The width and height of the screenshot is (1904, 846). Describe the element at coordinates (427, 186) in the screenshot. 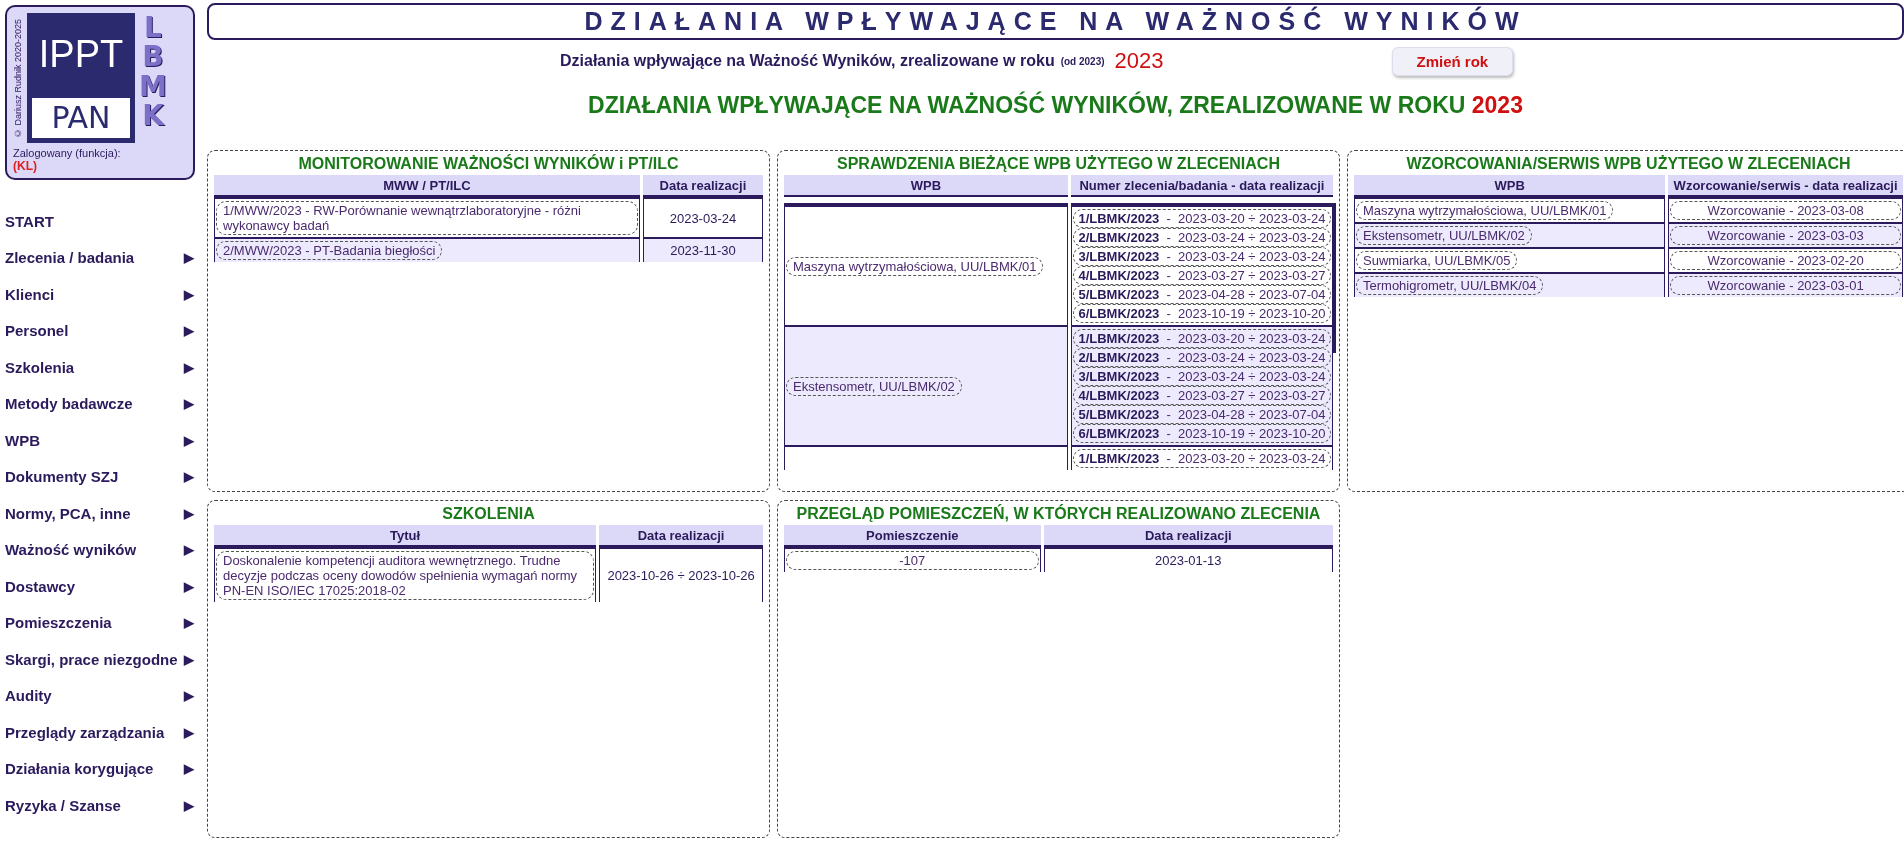

I see `column-header: MWW / PT/ILC` at that location.